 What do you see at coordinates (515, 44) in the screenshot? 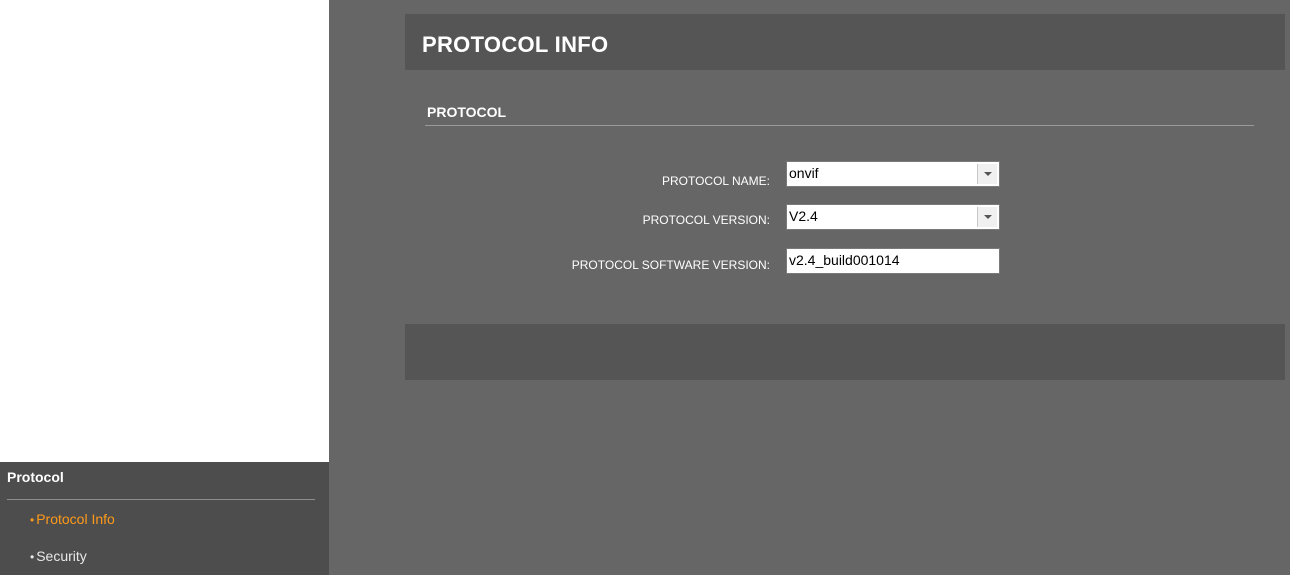
I see `page-title: PROTOCOL INFO` at bounding box center [515, 44].